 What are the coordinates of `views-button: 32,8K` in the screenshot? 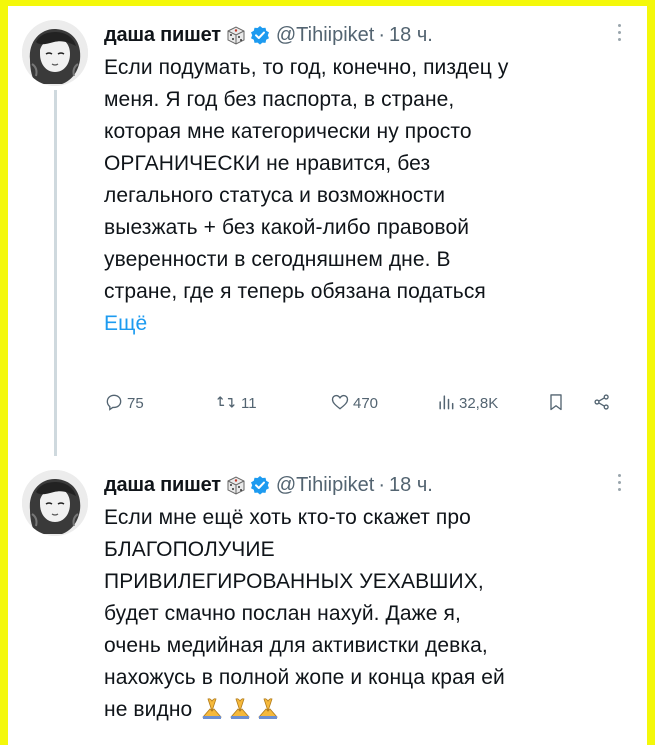 It's located at (467, 403).